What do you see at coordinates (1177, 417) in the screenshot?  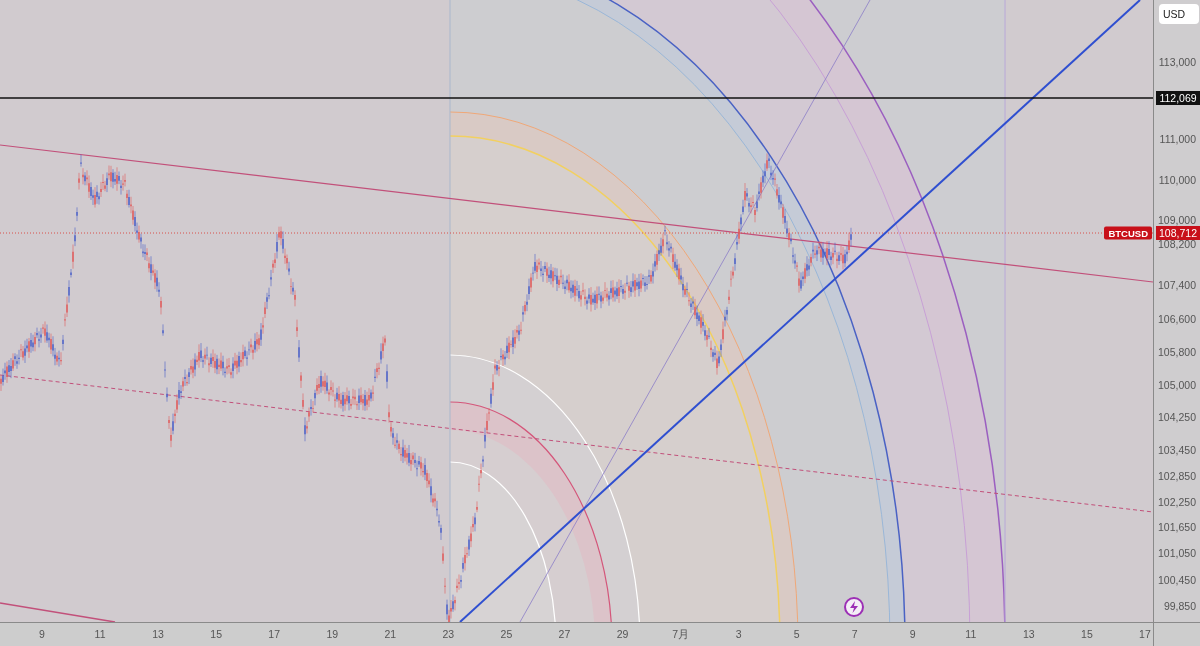 I see `price-label: 104,250` at bounding box center [1177, 417].